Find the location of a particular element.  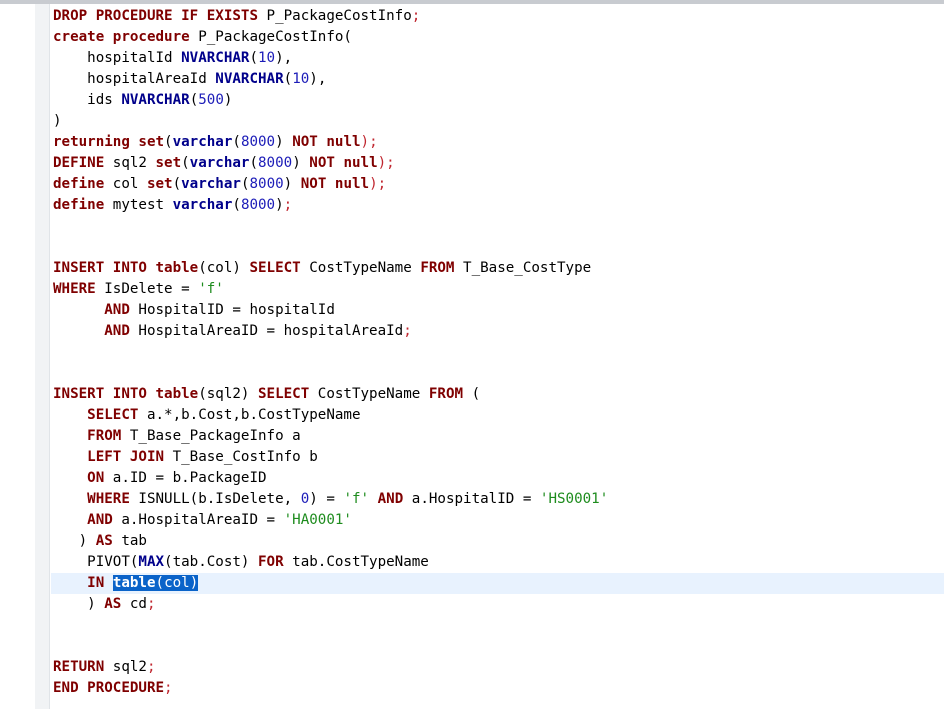

code-token: T_Base_CostType is located at coordinates (523, 268).